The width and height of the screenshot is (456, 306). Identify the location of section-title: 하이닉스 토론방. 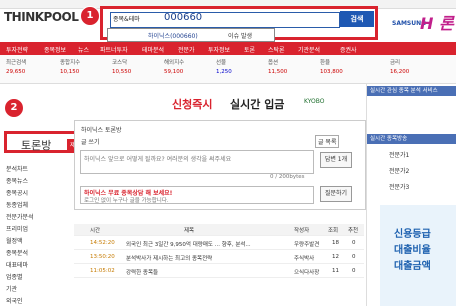
(101, 130).